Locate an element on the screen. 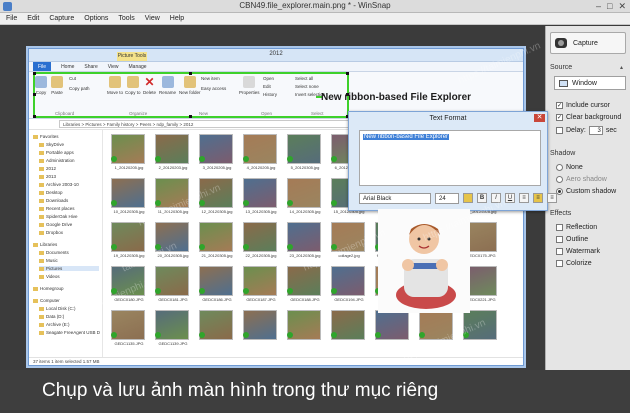  source-select: Window is located at coordinates (590, 83).